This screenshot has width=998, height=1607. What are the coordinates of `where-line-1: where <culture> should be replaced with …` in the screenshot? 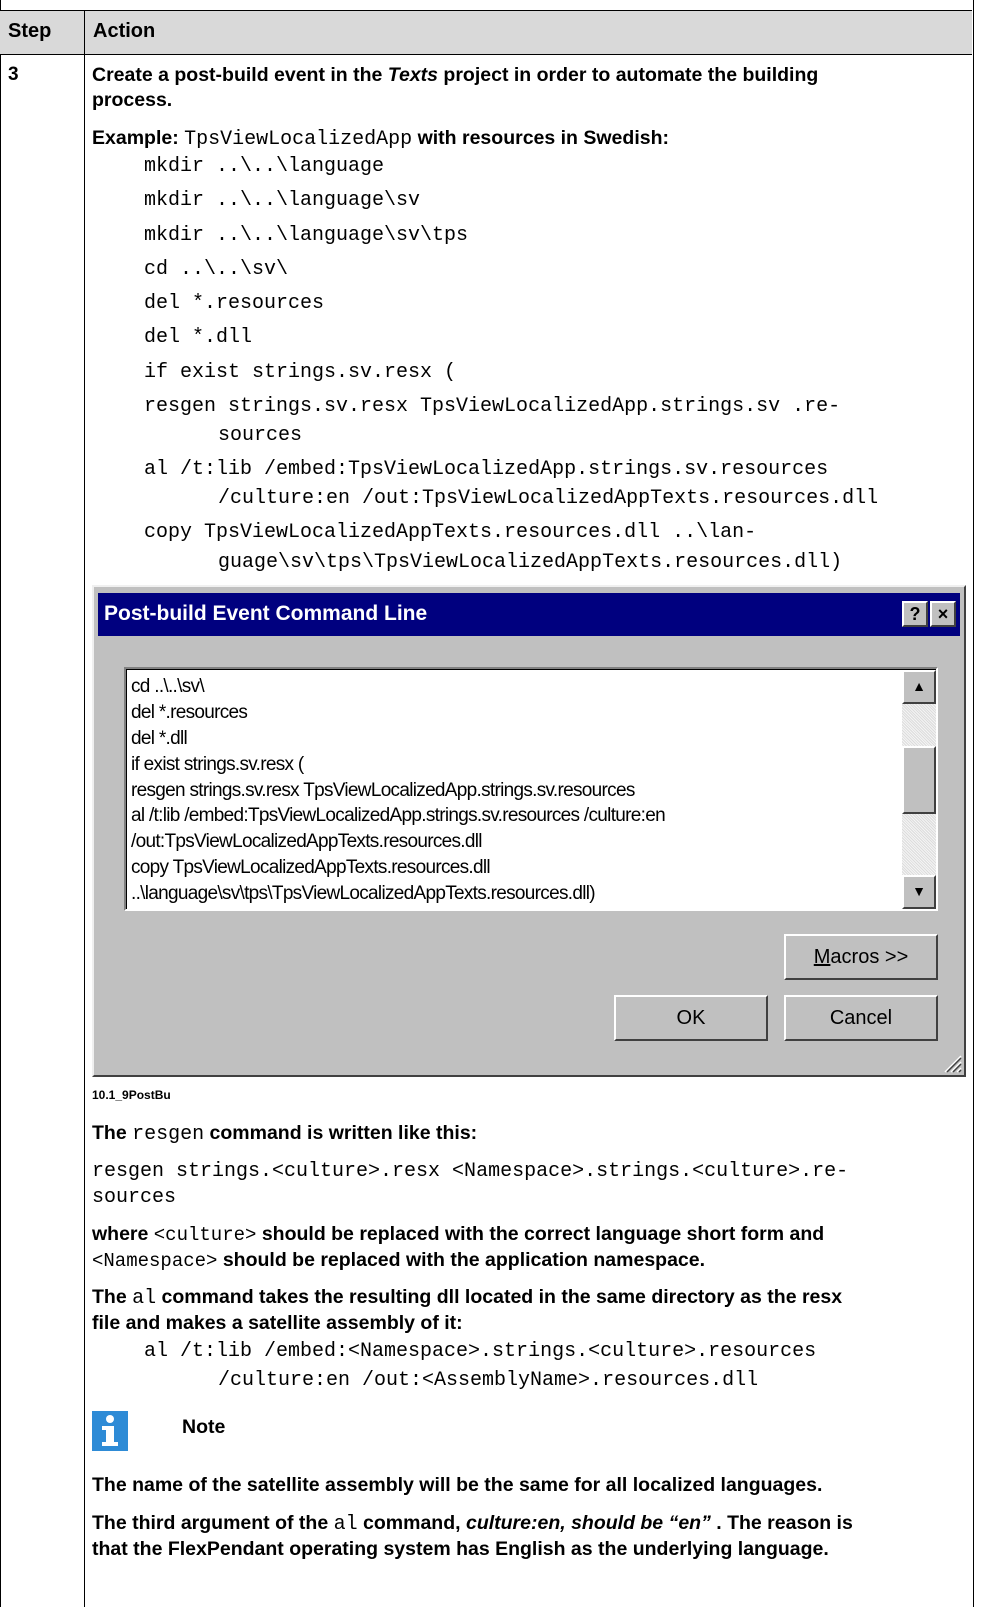 It's located at (458, 1234).